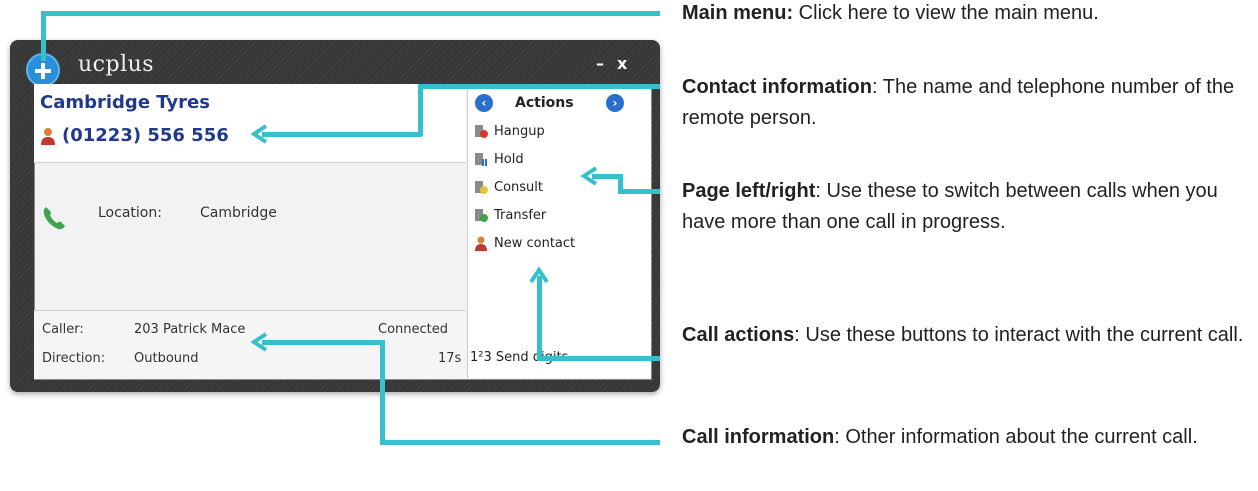  Describe the element at coordinates (48, 136) in the screenshot. I see `person-icon` at that location.